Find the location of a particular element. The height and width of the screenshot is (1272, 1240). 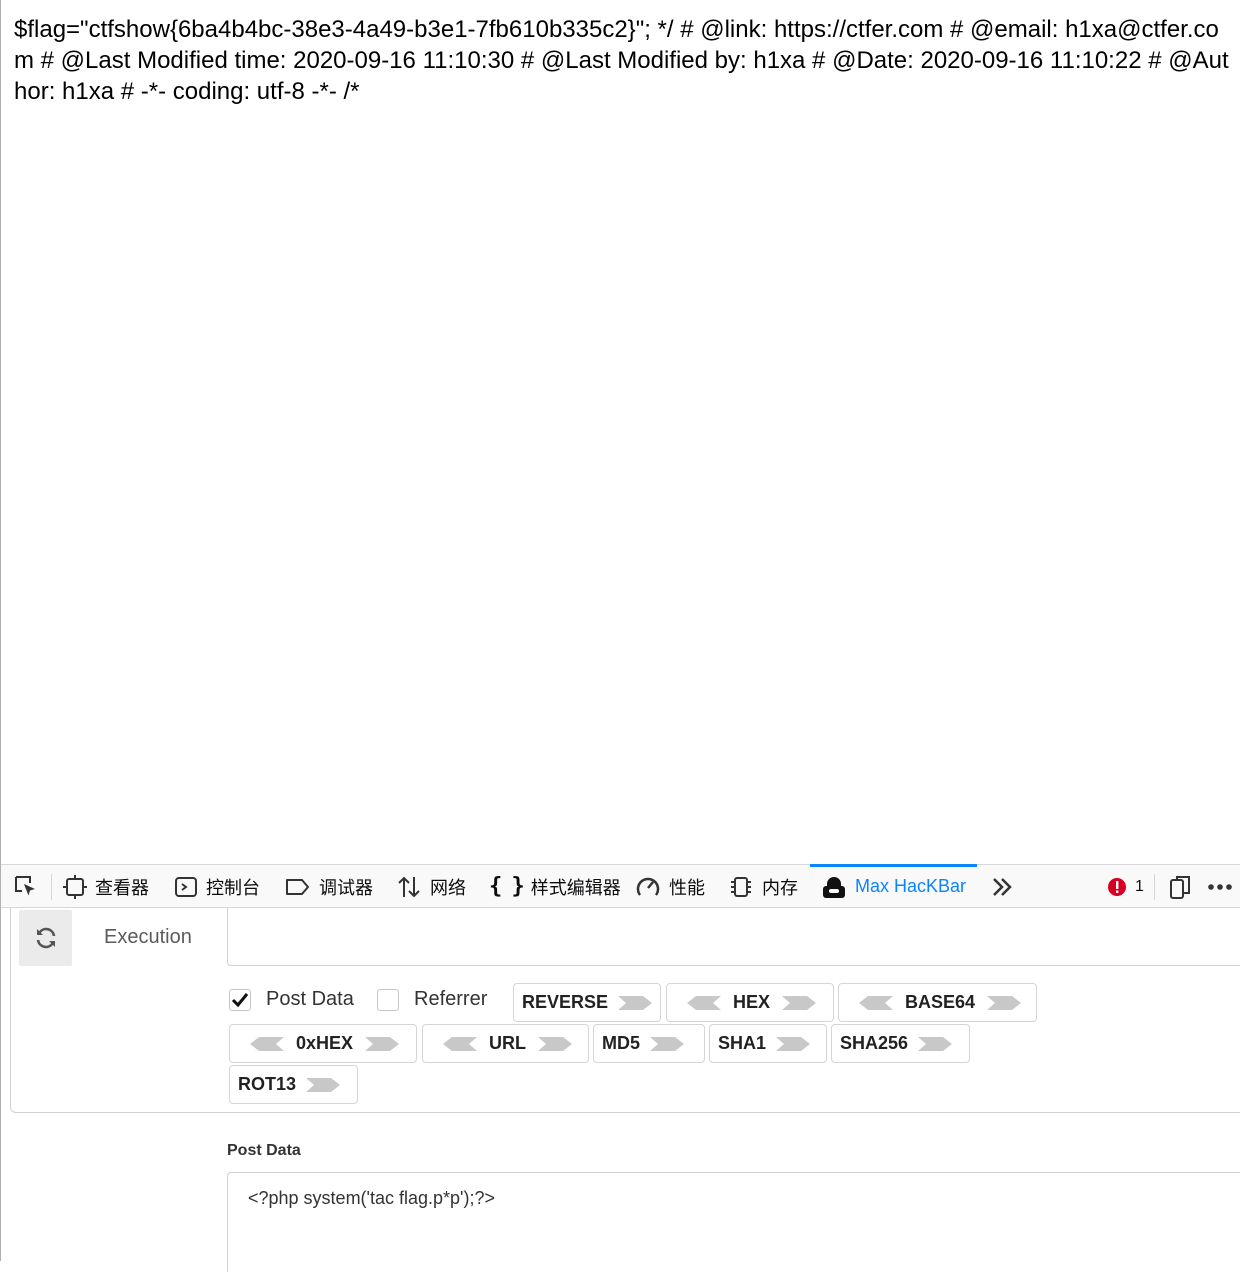

error-icon is located at coordinates (1117, 886).